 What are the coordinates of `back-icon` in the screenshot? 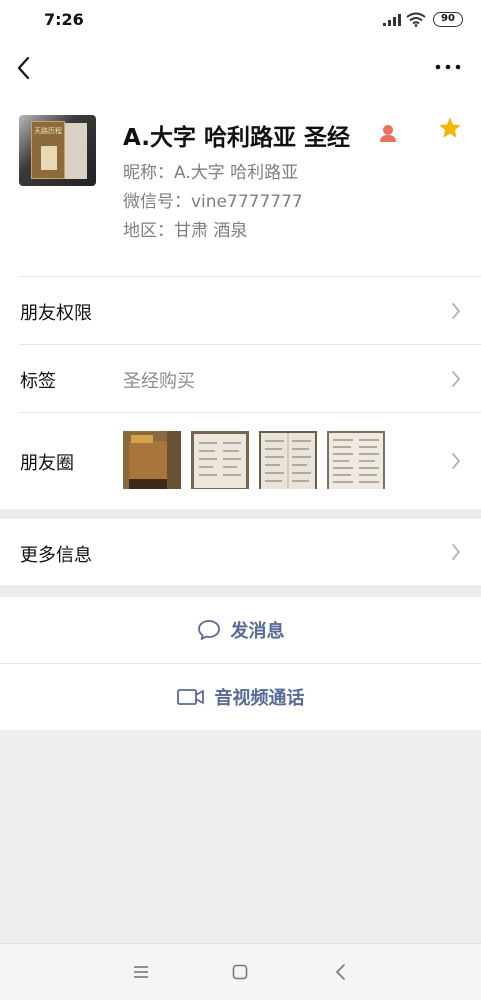 It's located at (25, 68).